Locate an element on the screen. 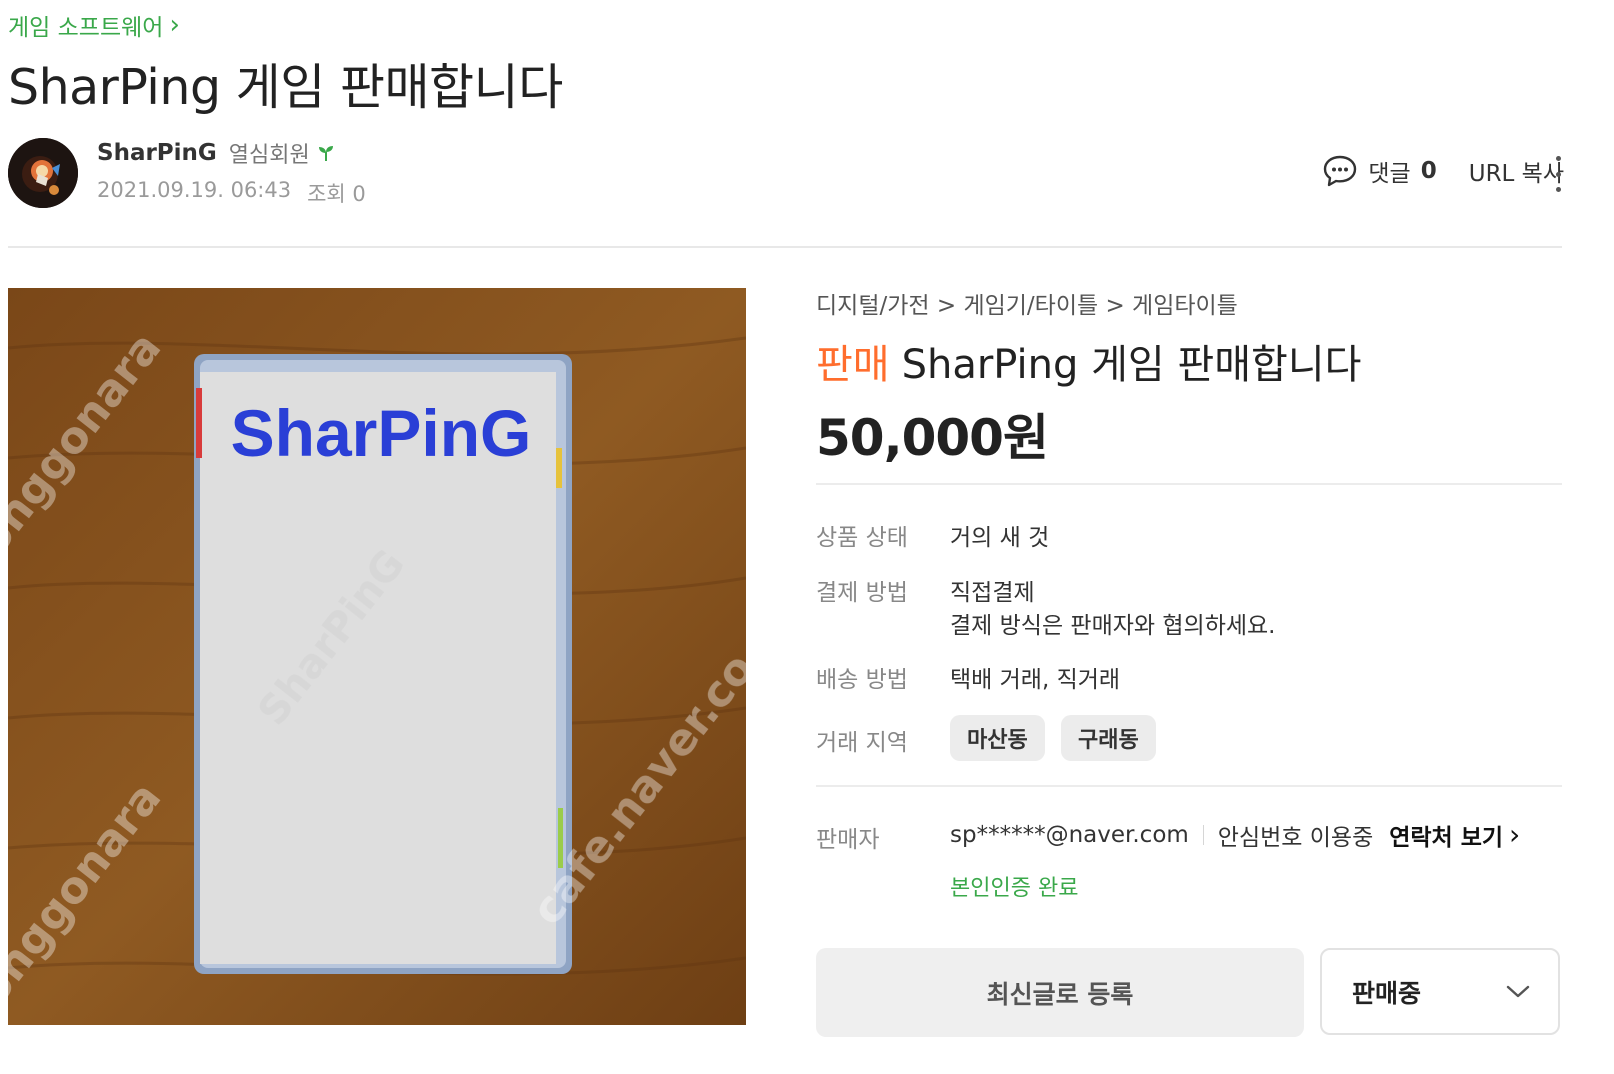 The image size is (1614, 1074). view-contact-label: 연락처 보기 is located at coordinates (1446, 838).